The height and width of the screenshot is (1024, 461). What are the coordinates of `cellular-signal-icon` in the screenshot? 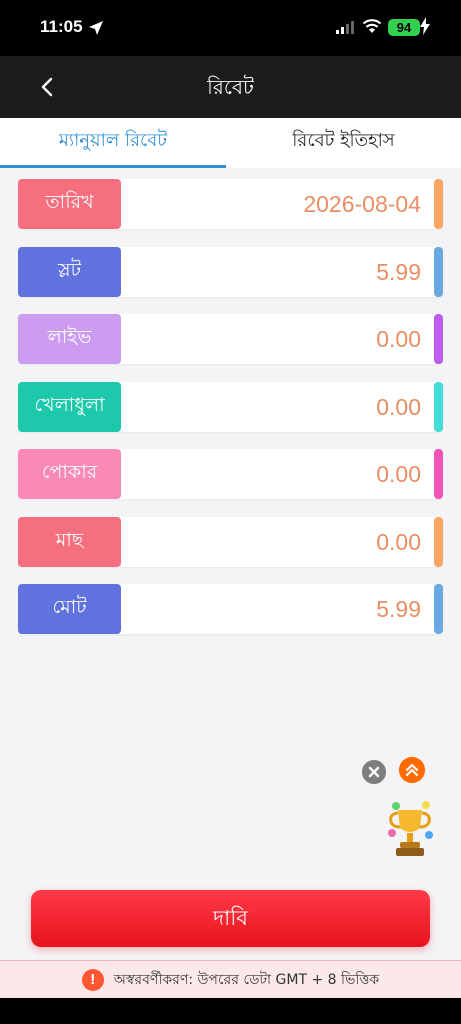 It's located at (345, 27).